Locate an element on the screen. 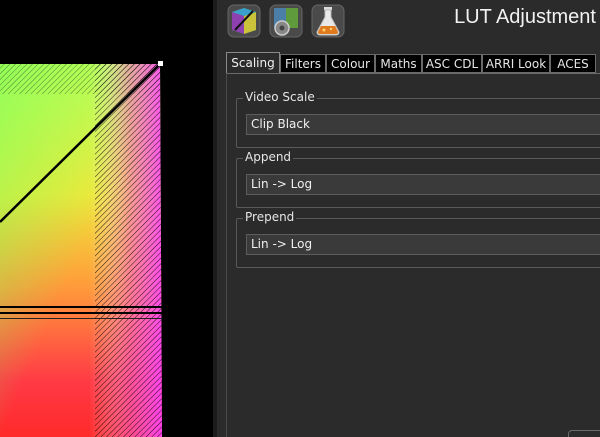 The image size is (600, 437). prepend-label: Prepend is located at coordinates (270, 217).